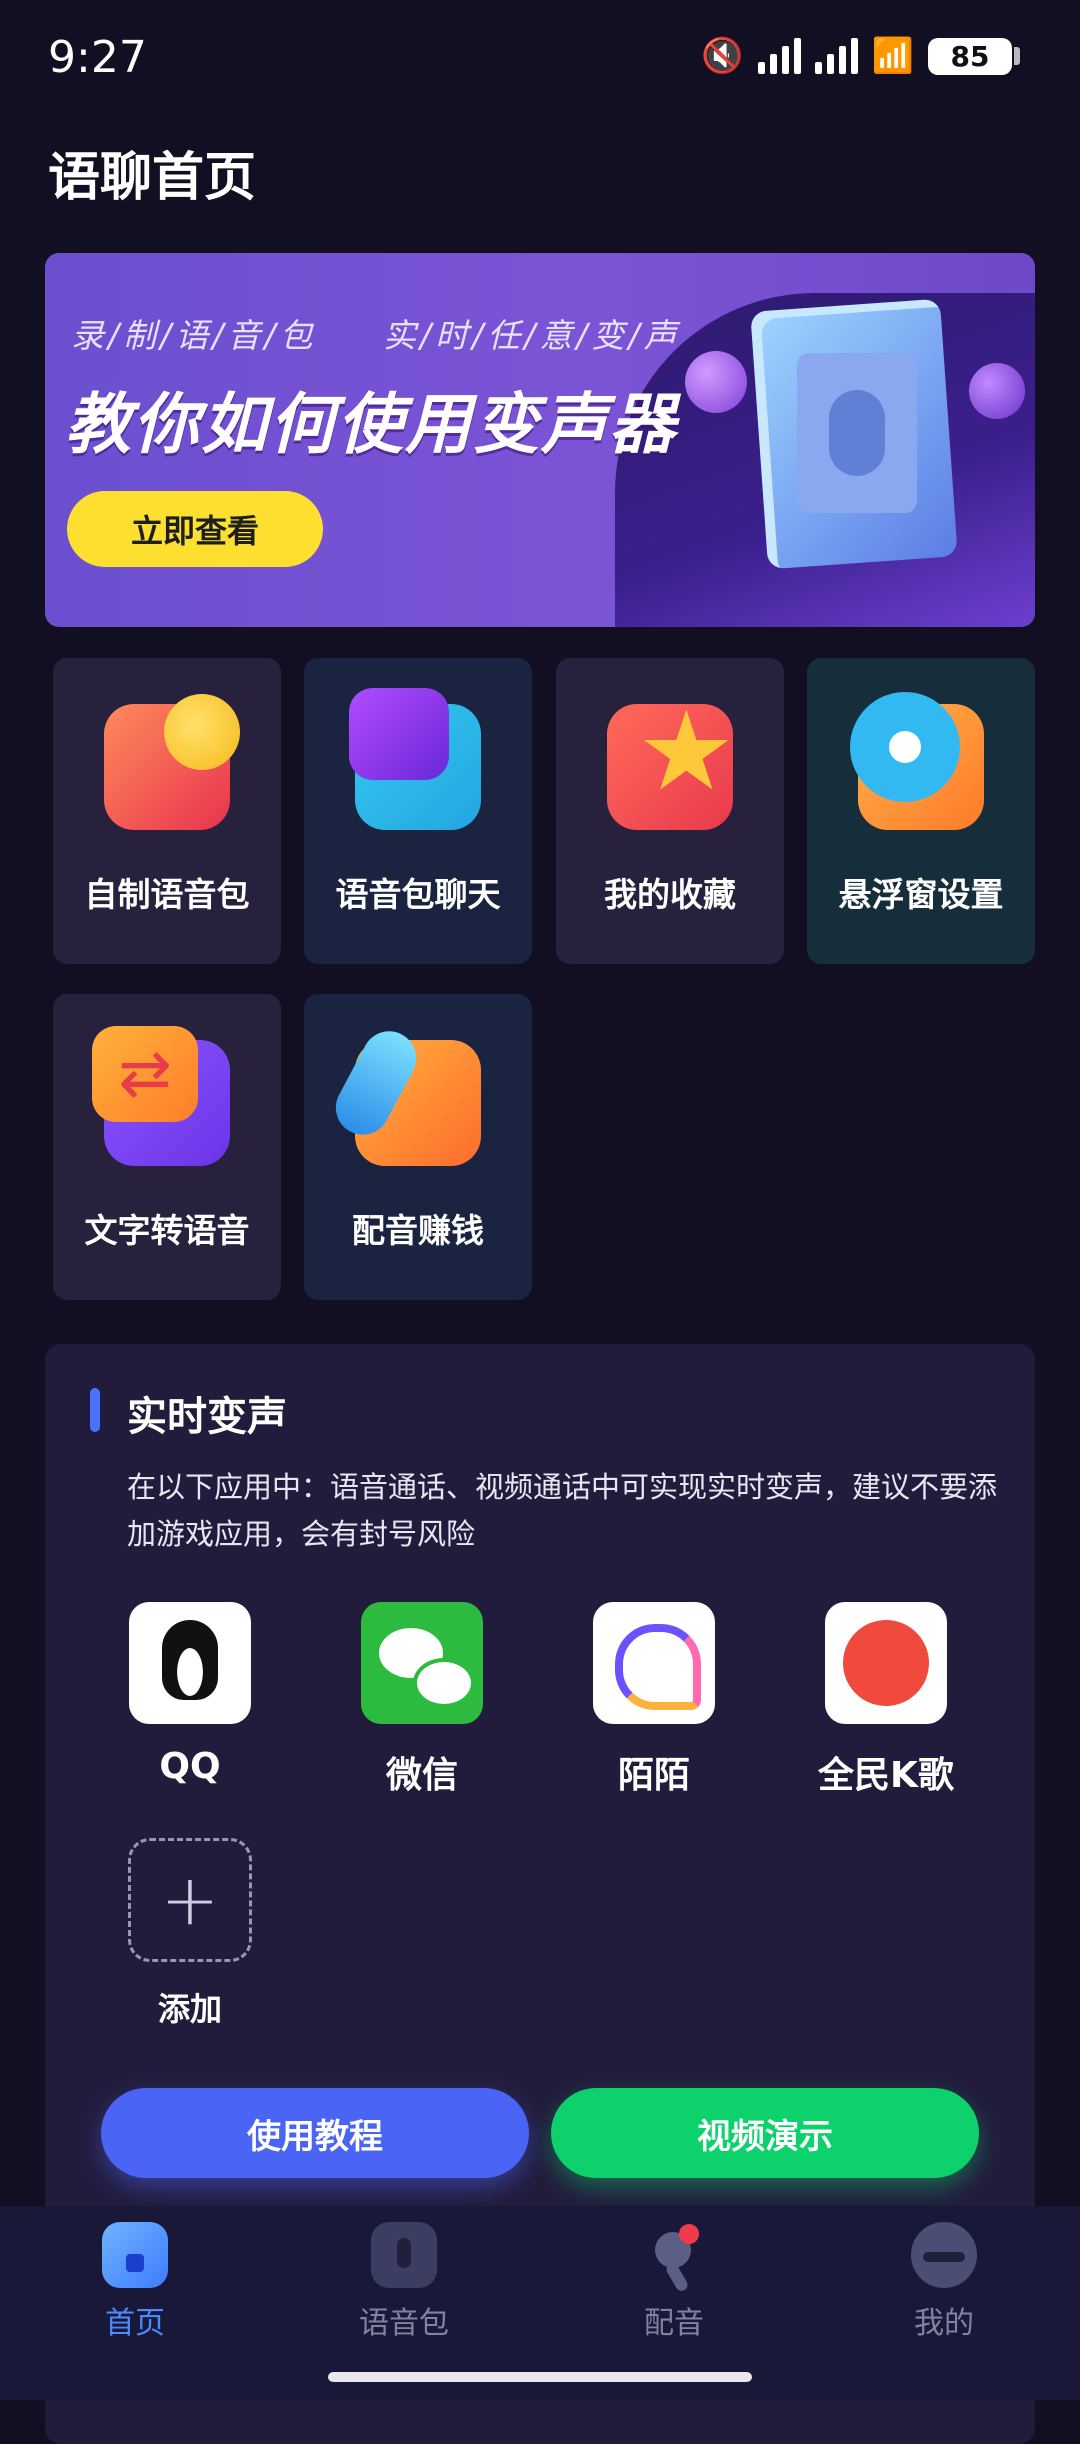 The image size is (1080, 2444). Describe the element at coordinates (135, 2323) in the screenshot. I see `nav-label: 首页` at that location.